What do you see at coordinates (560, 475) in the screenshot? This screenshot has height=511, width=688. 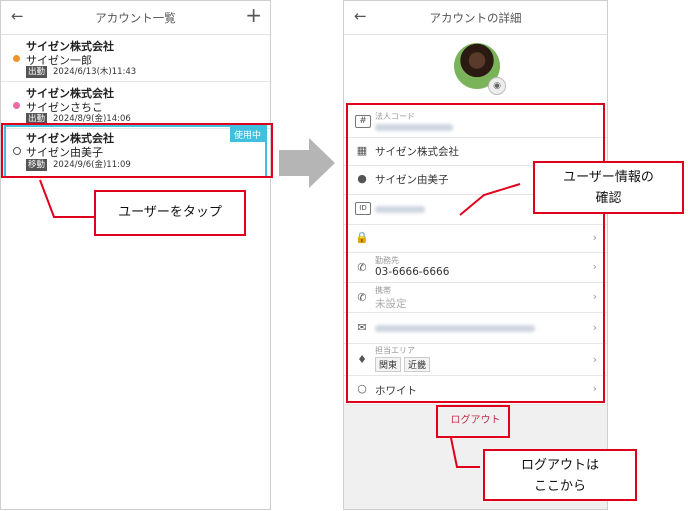 I see `callout-logout-here: ログアウトは ここから` at bounding box center [560, 475].